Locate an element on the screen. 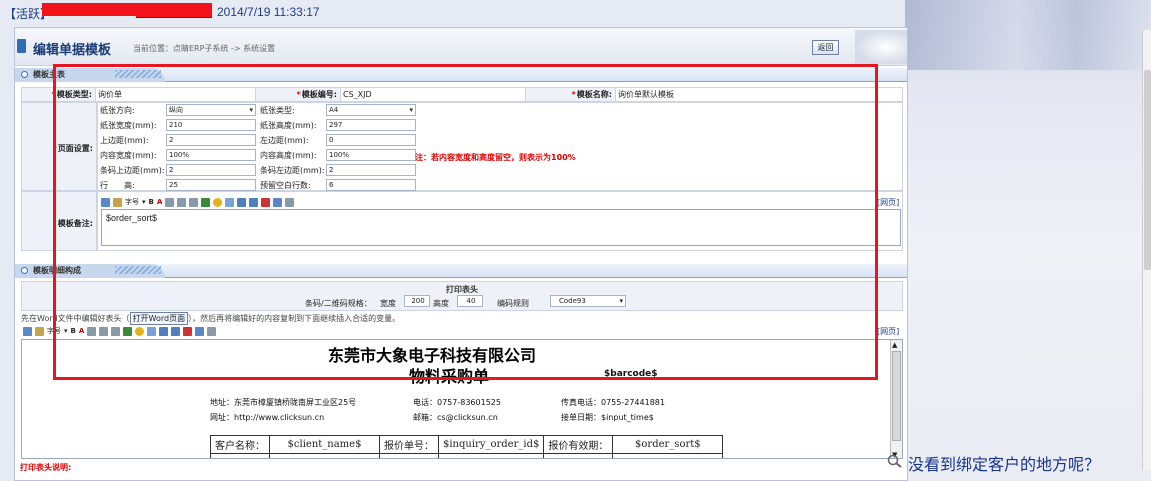 This screenshot has width=1151, height=481. paper-type-select: A4 ▾ is located at coordinates (371, 110).